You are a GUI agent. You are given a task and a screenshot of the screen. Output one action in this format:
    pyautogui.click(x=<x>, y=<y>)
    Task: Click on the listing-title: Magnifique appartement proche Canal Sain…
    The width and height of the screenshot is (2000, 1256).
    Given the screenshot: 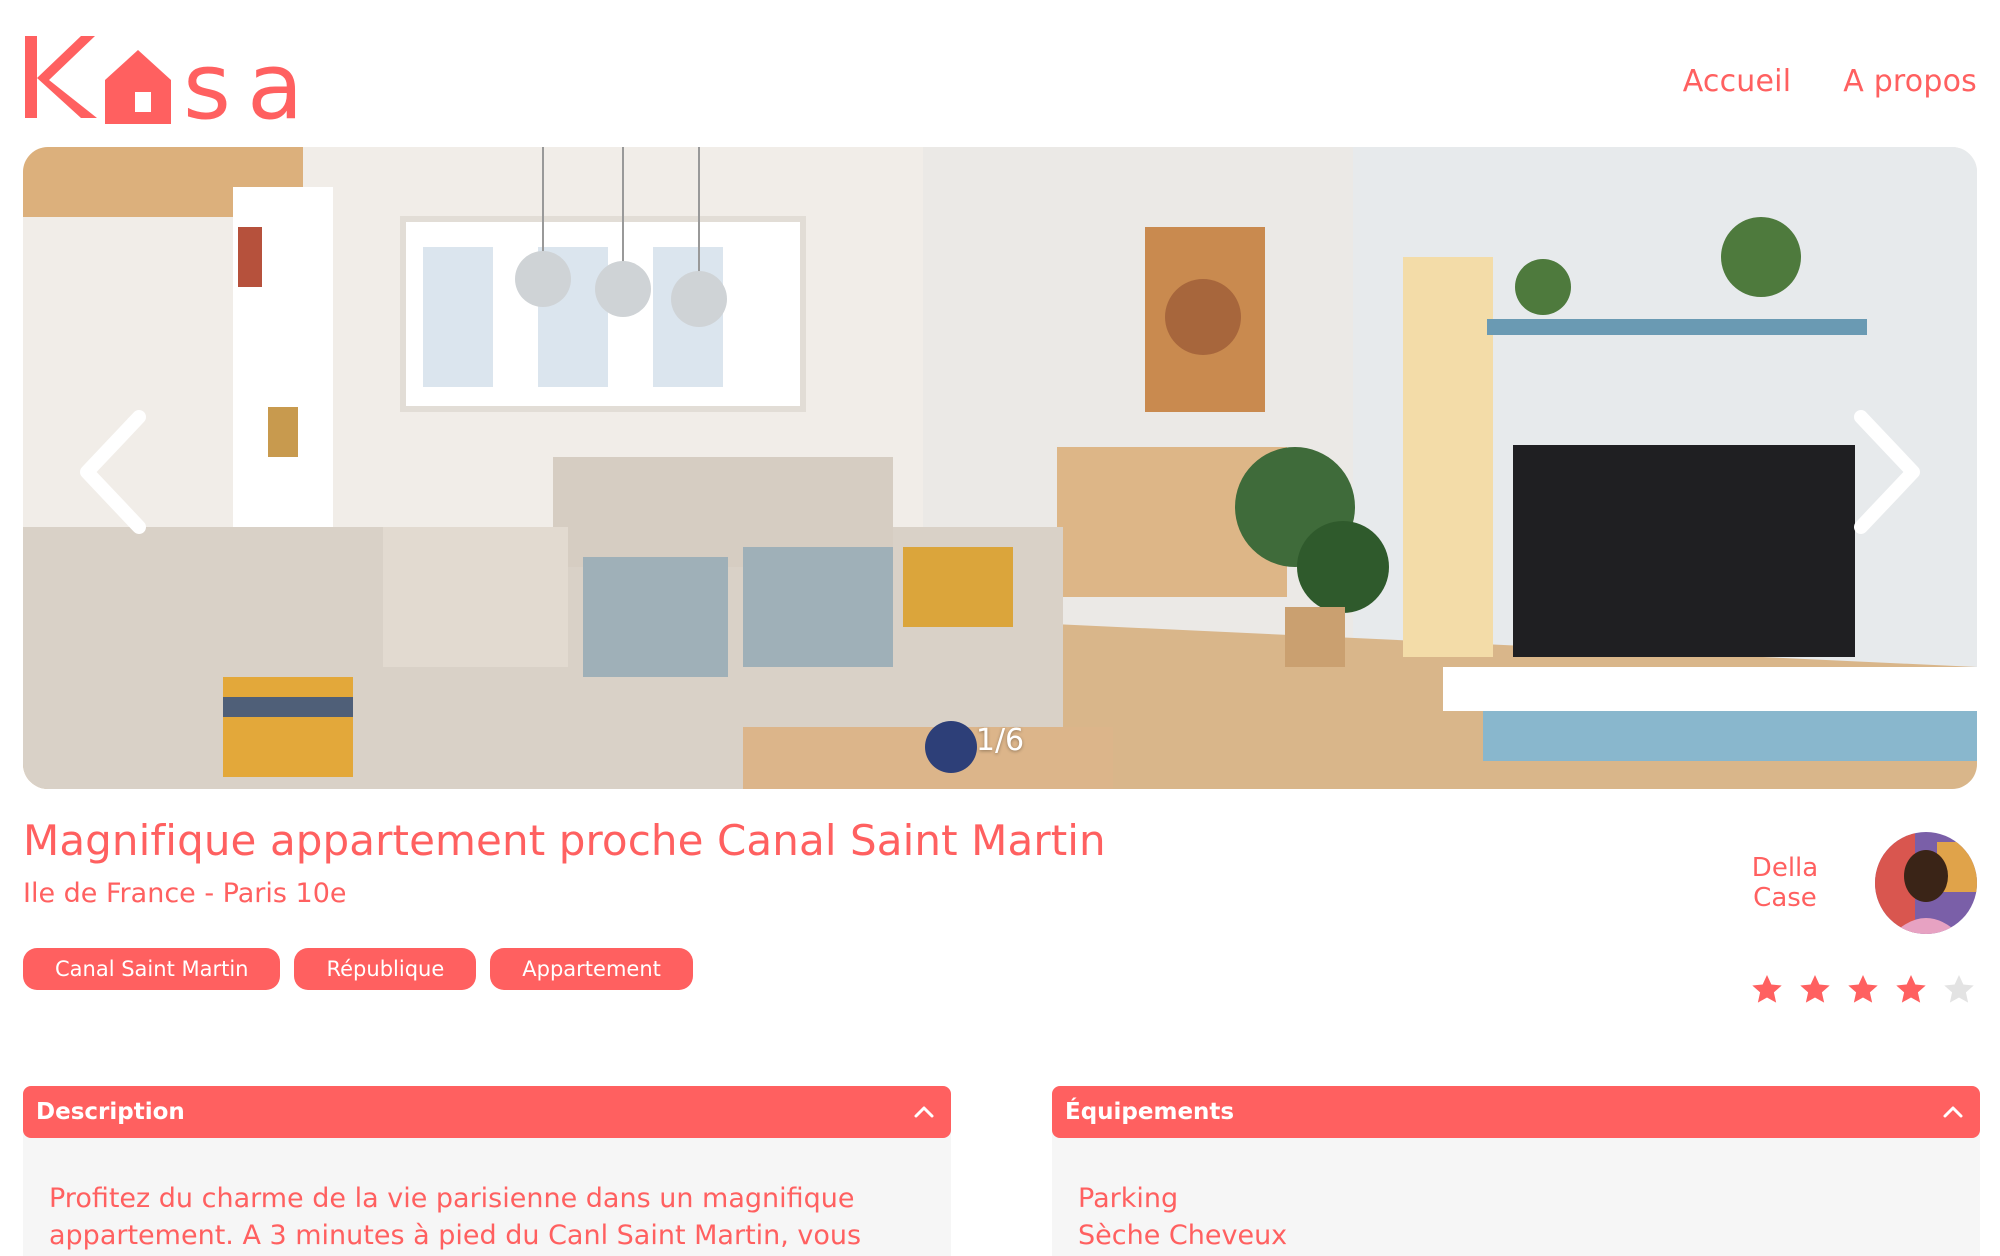 What is the action you would take?
    pyautogui.click(x=564, y=840)
    